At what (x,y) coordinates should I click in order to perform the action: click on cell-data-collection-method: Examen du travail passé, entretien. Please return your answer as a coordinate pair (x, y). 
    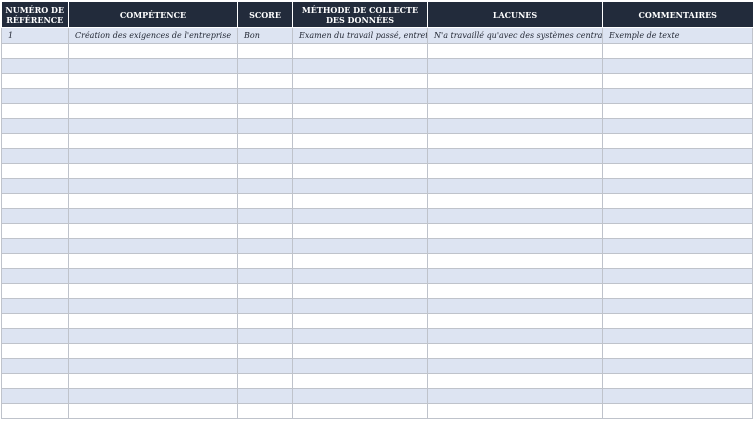
    Looking at the image, I should click on (360, 35).